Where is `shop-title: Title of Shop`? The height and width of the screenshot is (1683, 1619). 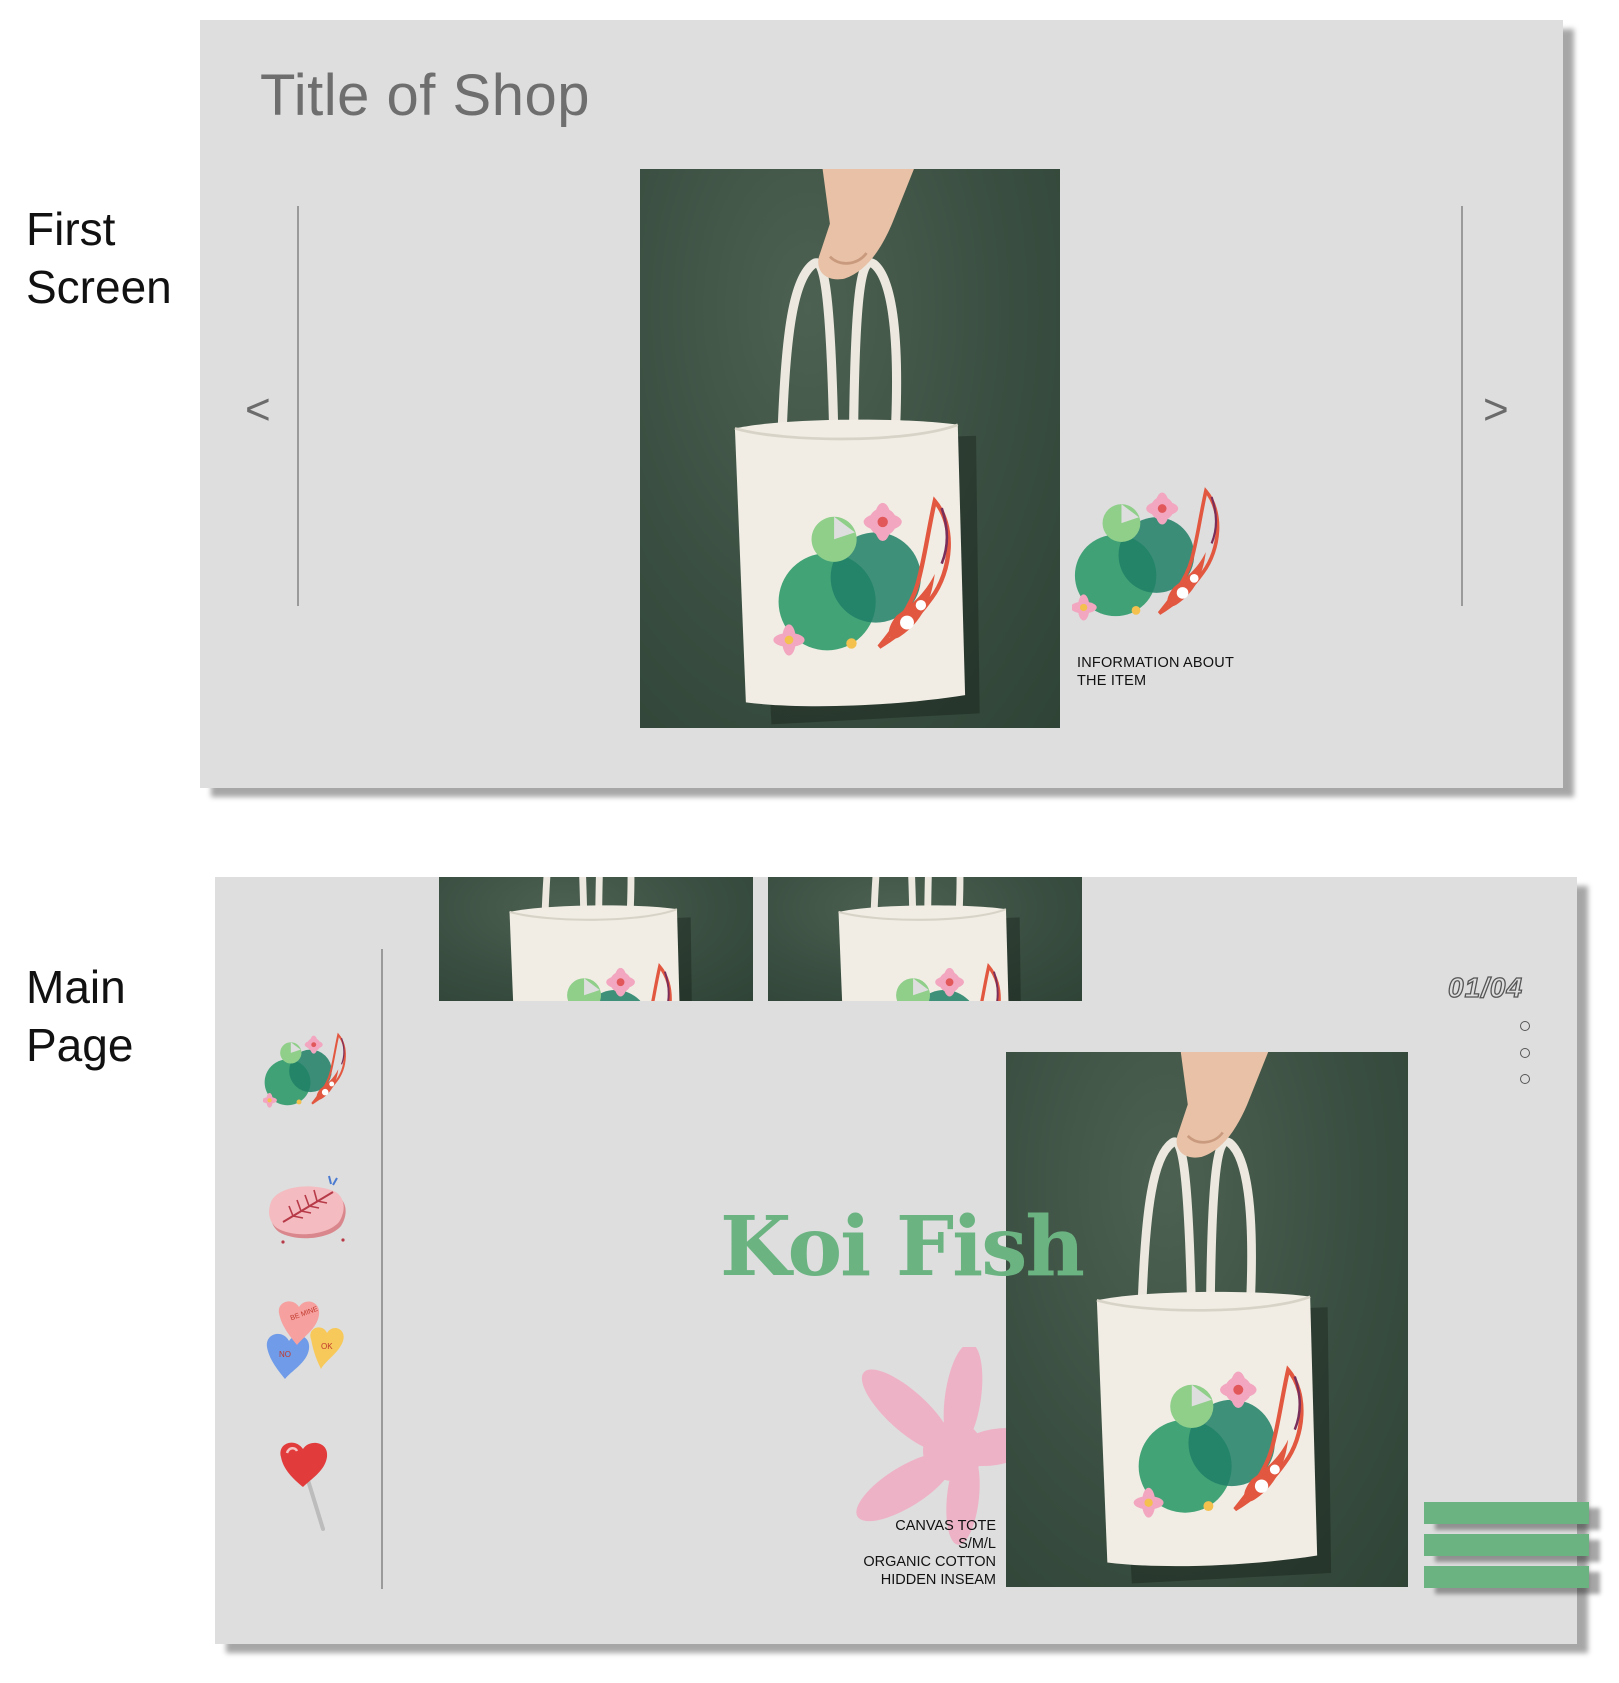
shop-title: Title of Shop is located at coordinates (425, 95).